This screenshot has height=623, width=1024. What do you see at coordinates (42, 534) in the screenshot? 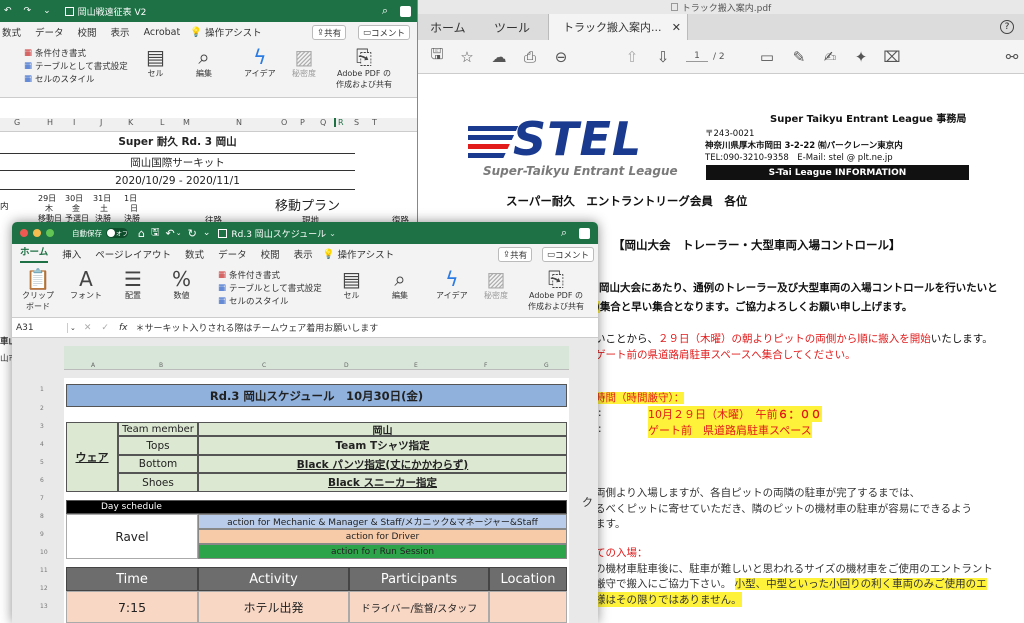
I see `row-9: 9` at bounding box center [42, 534].